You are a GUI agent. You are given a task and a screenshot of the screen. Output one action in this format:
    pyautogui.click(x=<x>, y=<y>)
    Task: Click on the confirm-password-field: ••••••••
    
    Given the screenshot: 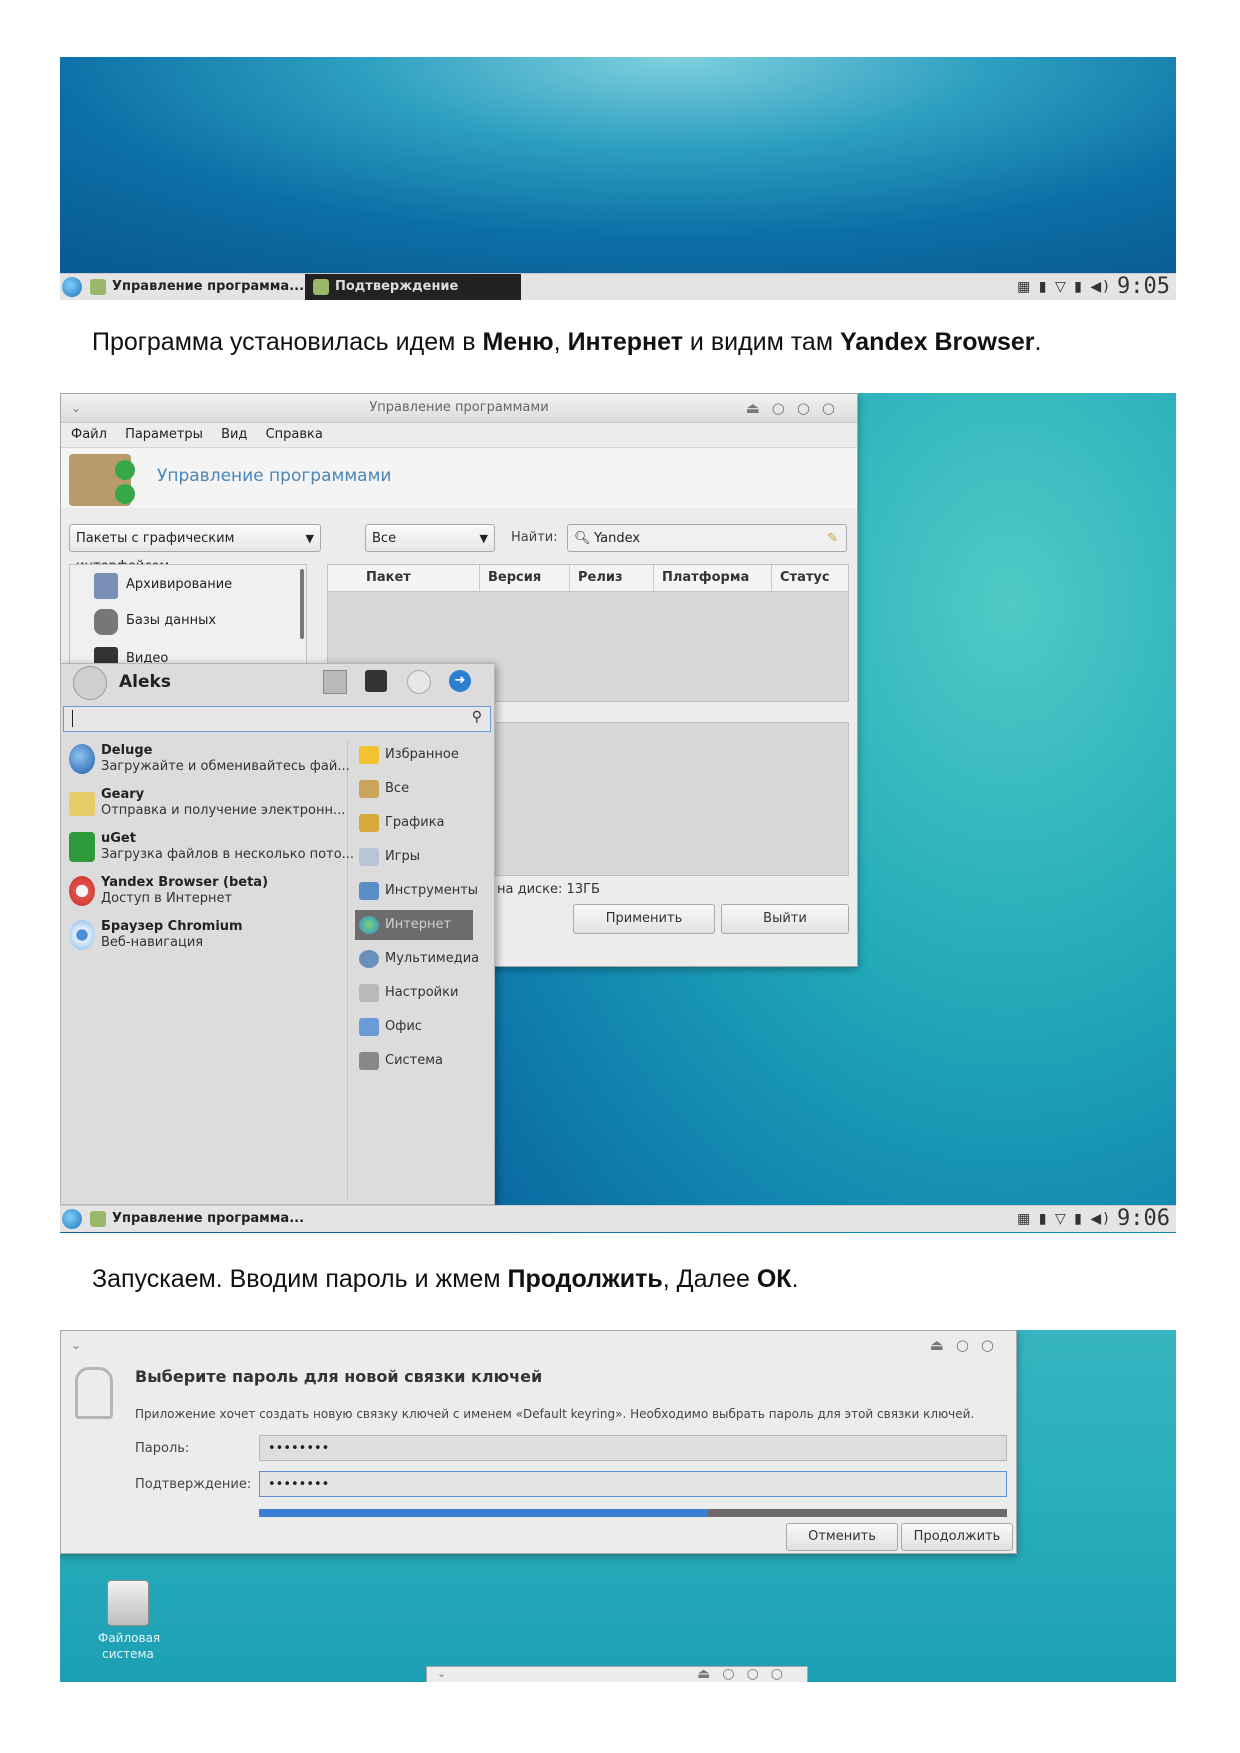 What is the action you would take?
    pyautogui.click(x=633, y=1484)
    